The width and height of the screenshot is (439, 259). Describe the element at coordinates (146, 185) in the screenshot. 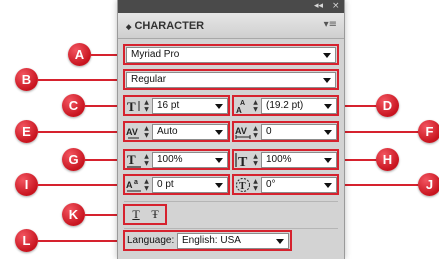

I see `baseline-shift-stepper: ▲ ▼` at that location.